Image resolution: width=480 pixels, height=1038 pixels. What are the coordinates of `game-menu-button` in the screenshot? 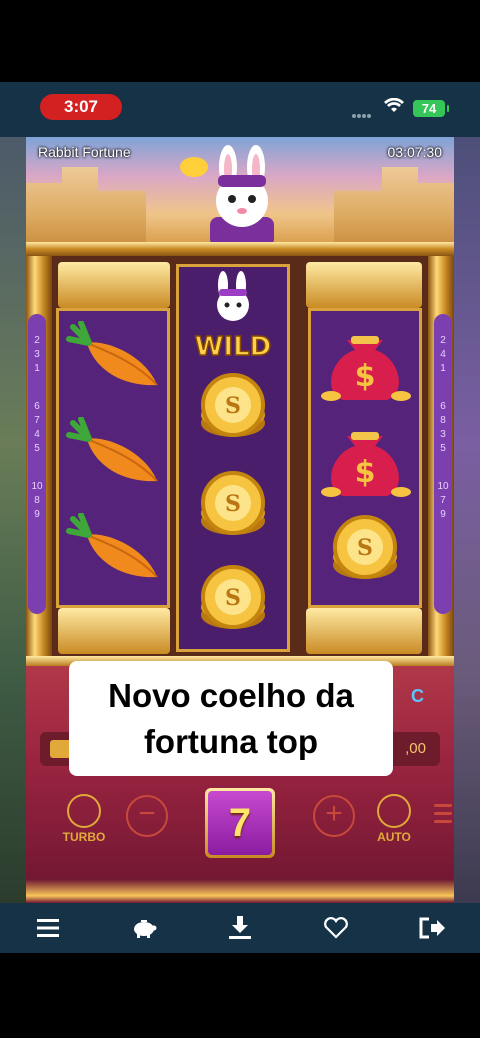 It's located at (443, 816).